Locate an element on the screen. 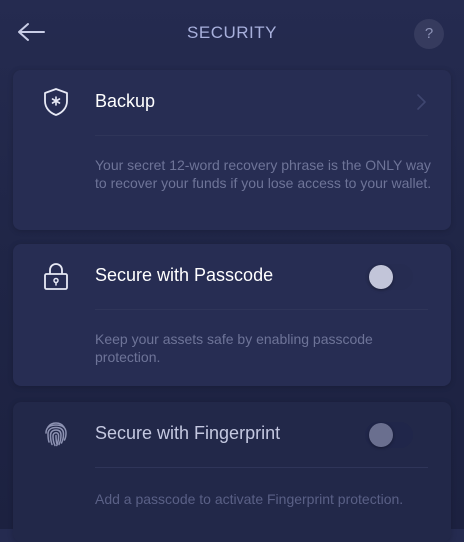  backup-label: Backup is located at coordinates (125, 101).